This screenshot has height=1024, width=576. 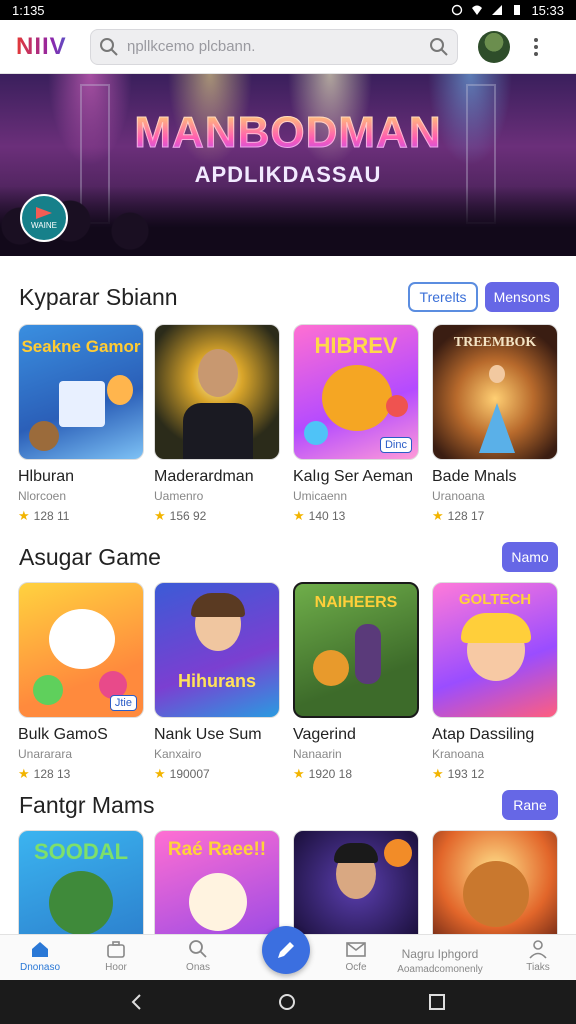 What do you see at coordinates (81, 392) in the screenshot?
I see `game-thumbnail: Seakne Gamor` at bounding box center [81, 392].